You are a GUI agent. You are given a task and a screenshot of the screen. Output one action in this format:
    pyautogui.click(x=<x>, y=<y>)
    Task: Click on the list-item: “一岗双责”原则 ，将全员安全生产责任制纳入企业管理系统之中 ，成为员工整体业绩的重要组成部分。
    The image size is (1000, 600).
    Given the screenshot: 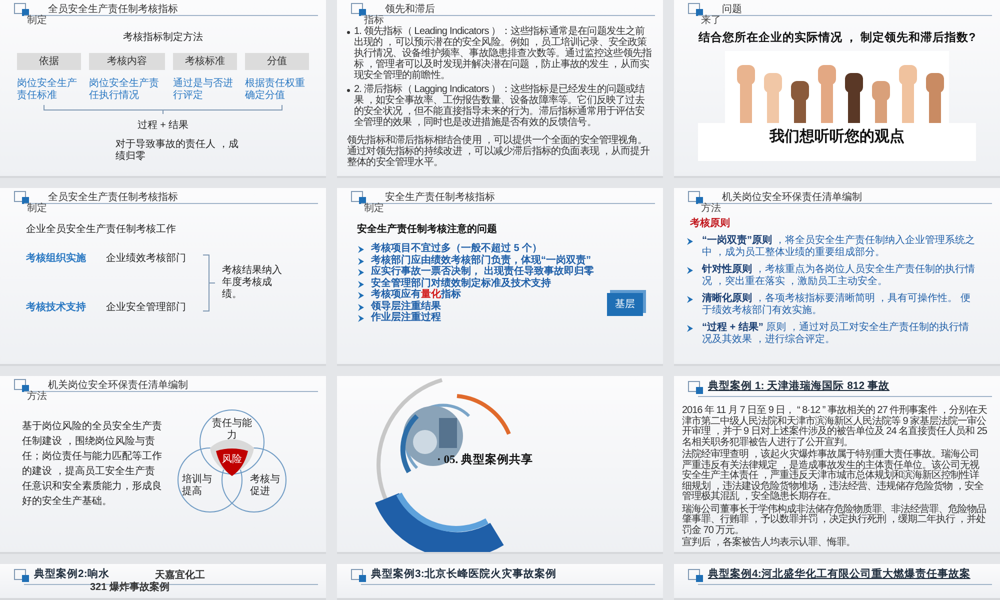 What is the action you would take?
    pyautogui.click(x=839, y=247)
    